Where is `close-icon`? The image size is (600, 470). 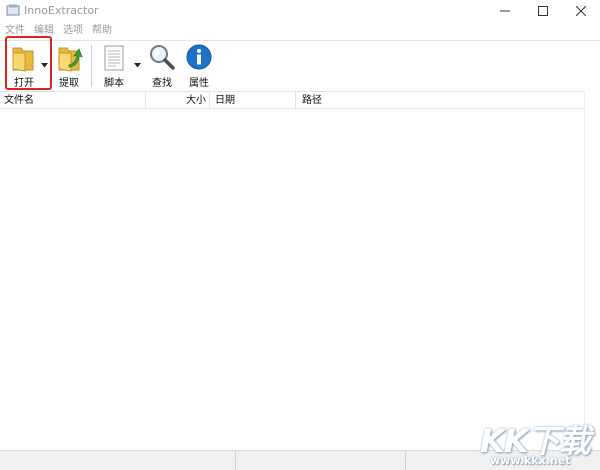
close-icon is located at coordinates (581, 11).